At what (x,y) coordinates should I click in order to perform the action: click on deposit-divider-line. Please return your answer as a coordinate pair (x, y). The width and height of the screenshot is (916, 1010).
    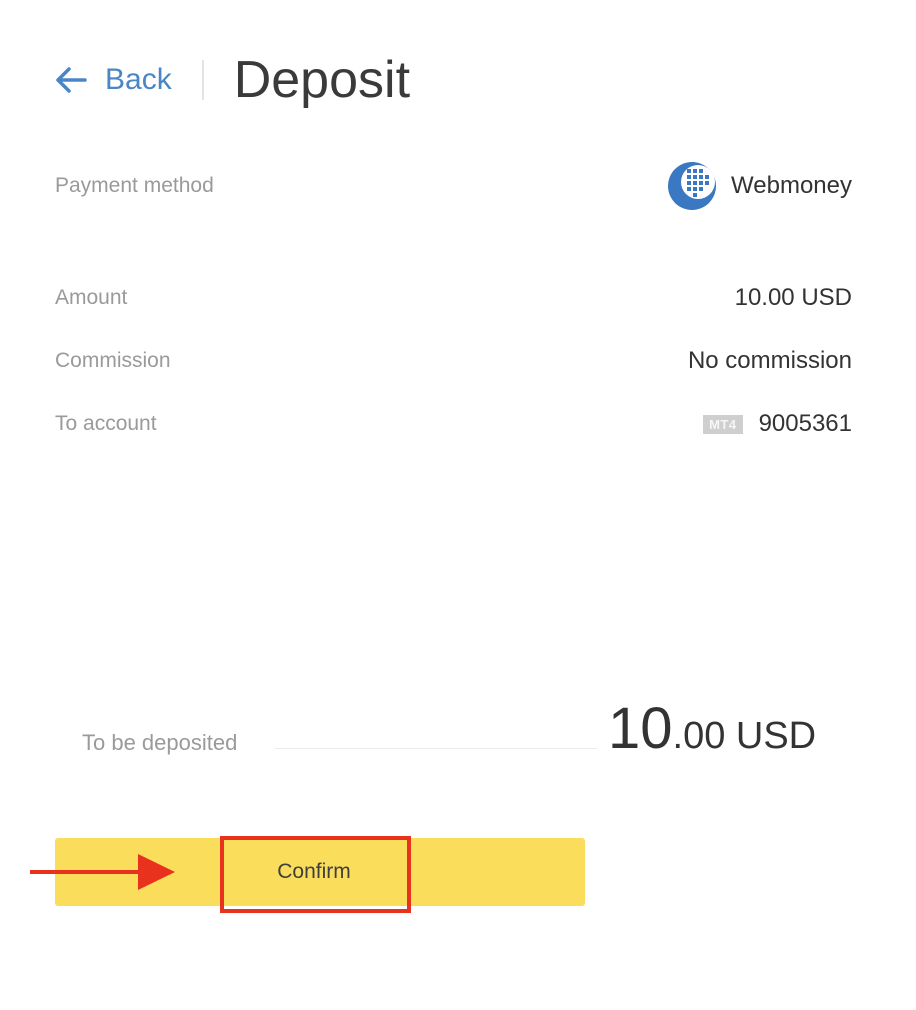
    Looking at the image, I should click on (436, 748).